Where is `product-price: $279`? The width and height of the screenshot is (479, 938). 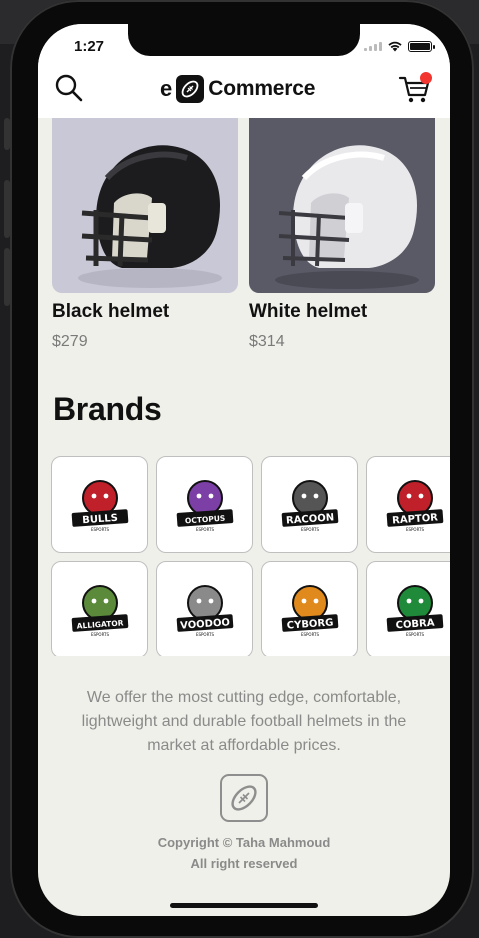 product-price: $279 is located at coordinates (70, 341).